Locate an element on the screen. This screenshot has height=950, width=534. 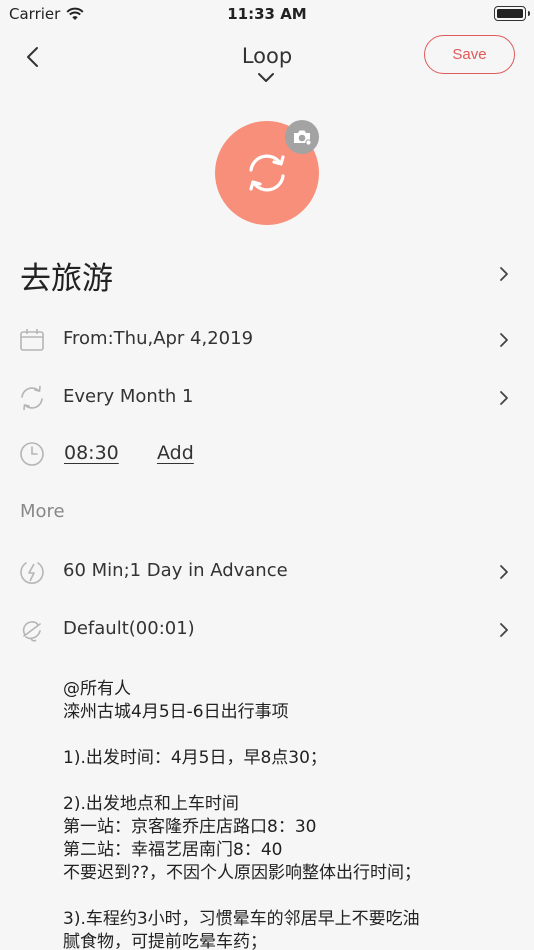
save-button: Save is located at coordinates (469, 54).